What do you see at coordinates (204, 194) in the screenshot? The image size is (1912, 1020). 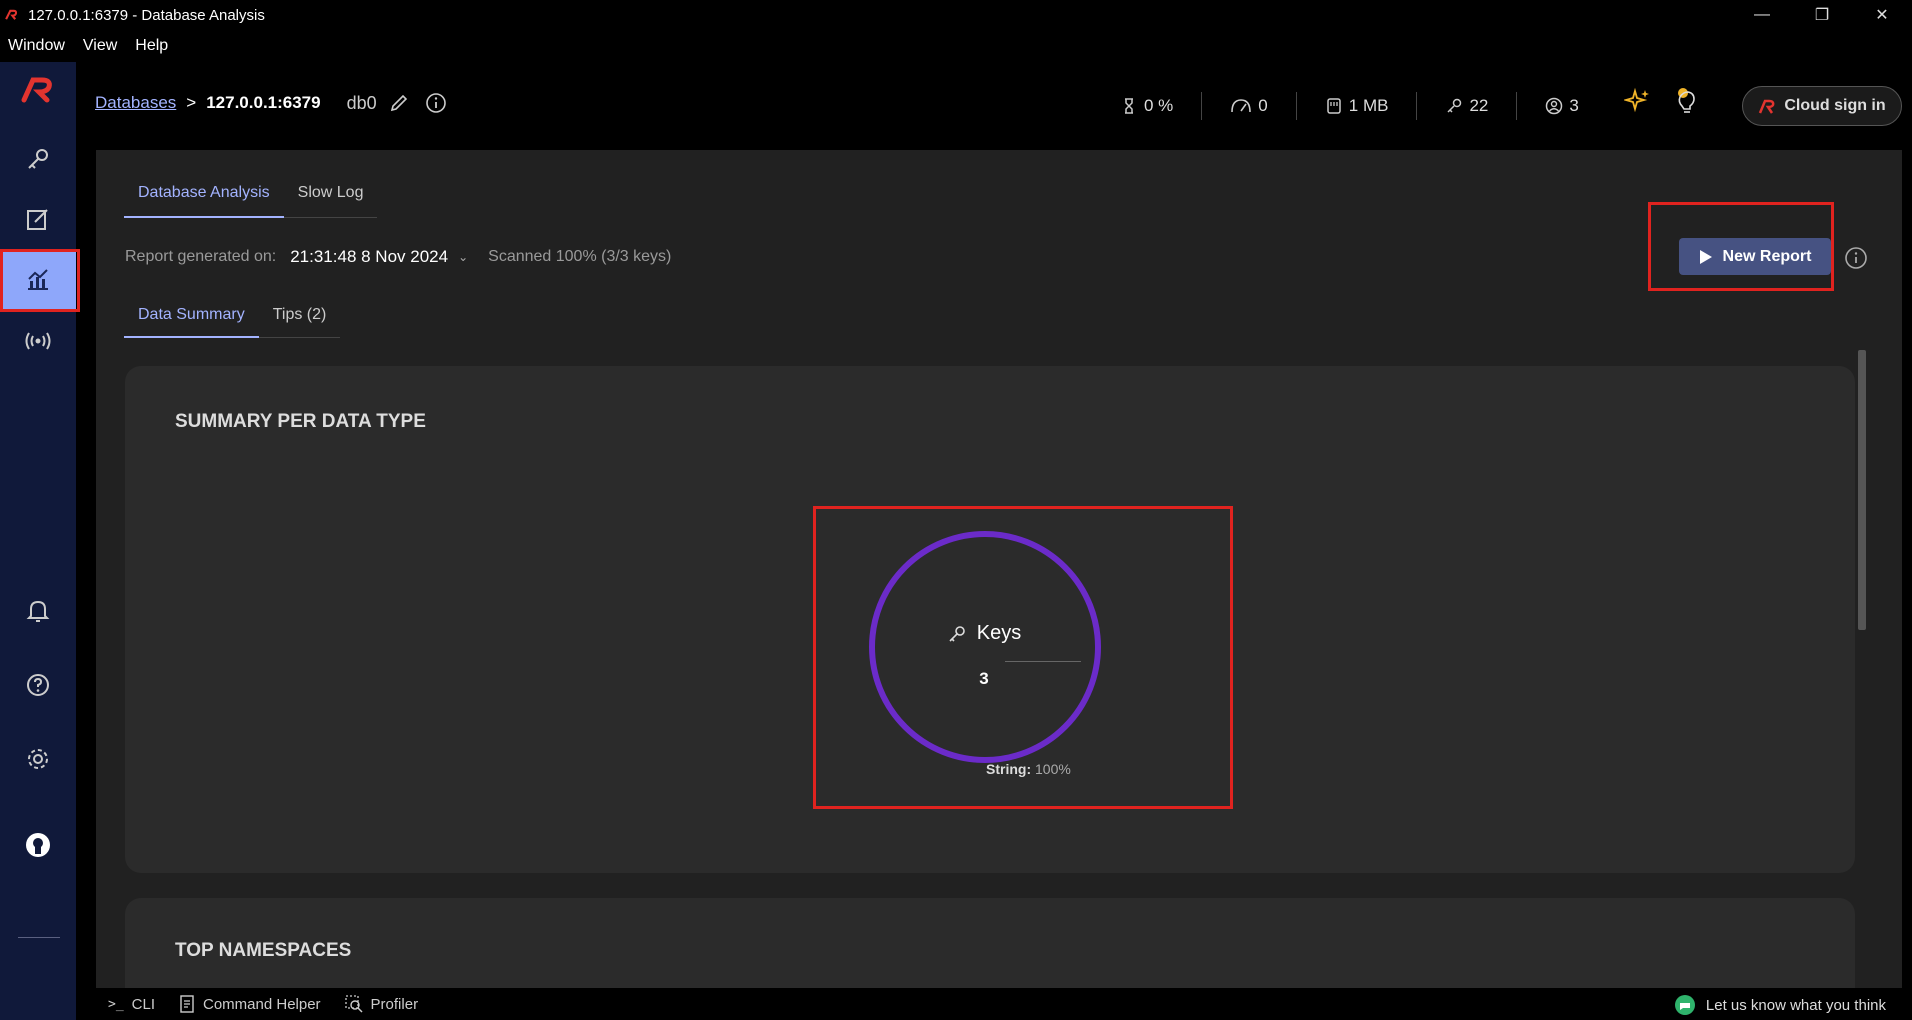 I see `tab-database-analysis: Database Analysis` at bounding box center [204, 194].